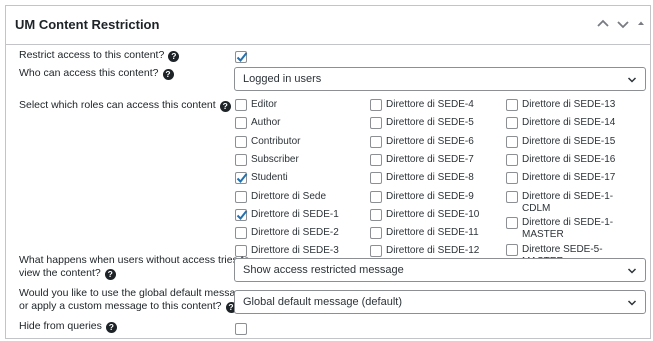 The height and width of the screenshot is (341, 653). Describe the element at coordinates (568, 228) in the screenshot. I see `role-label: Direttore di SEDE-1-MASTER` at that location.